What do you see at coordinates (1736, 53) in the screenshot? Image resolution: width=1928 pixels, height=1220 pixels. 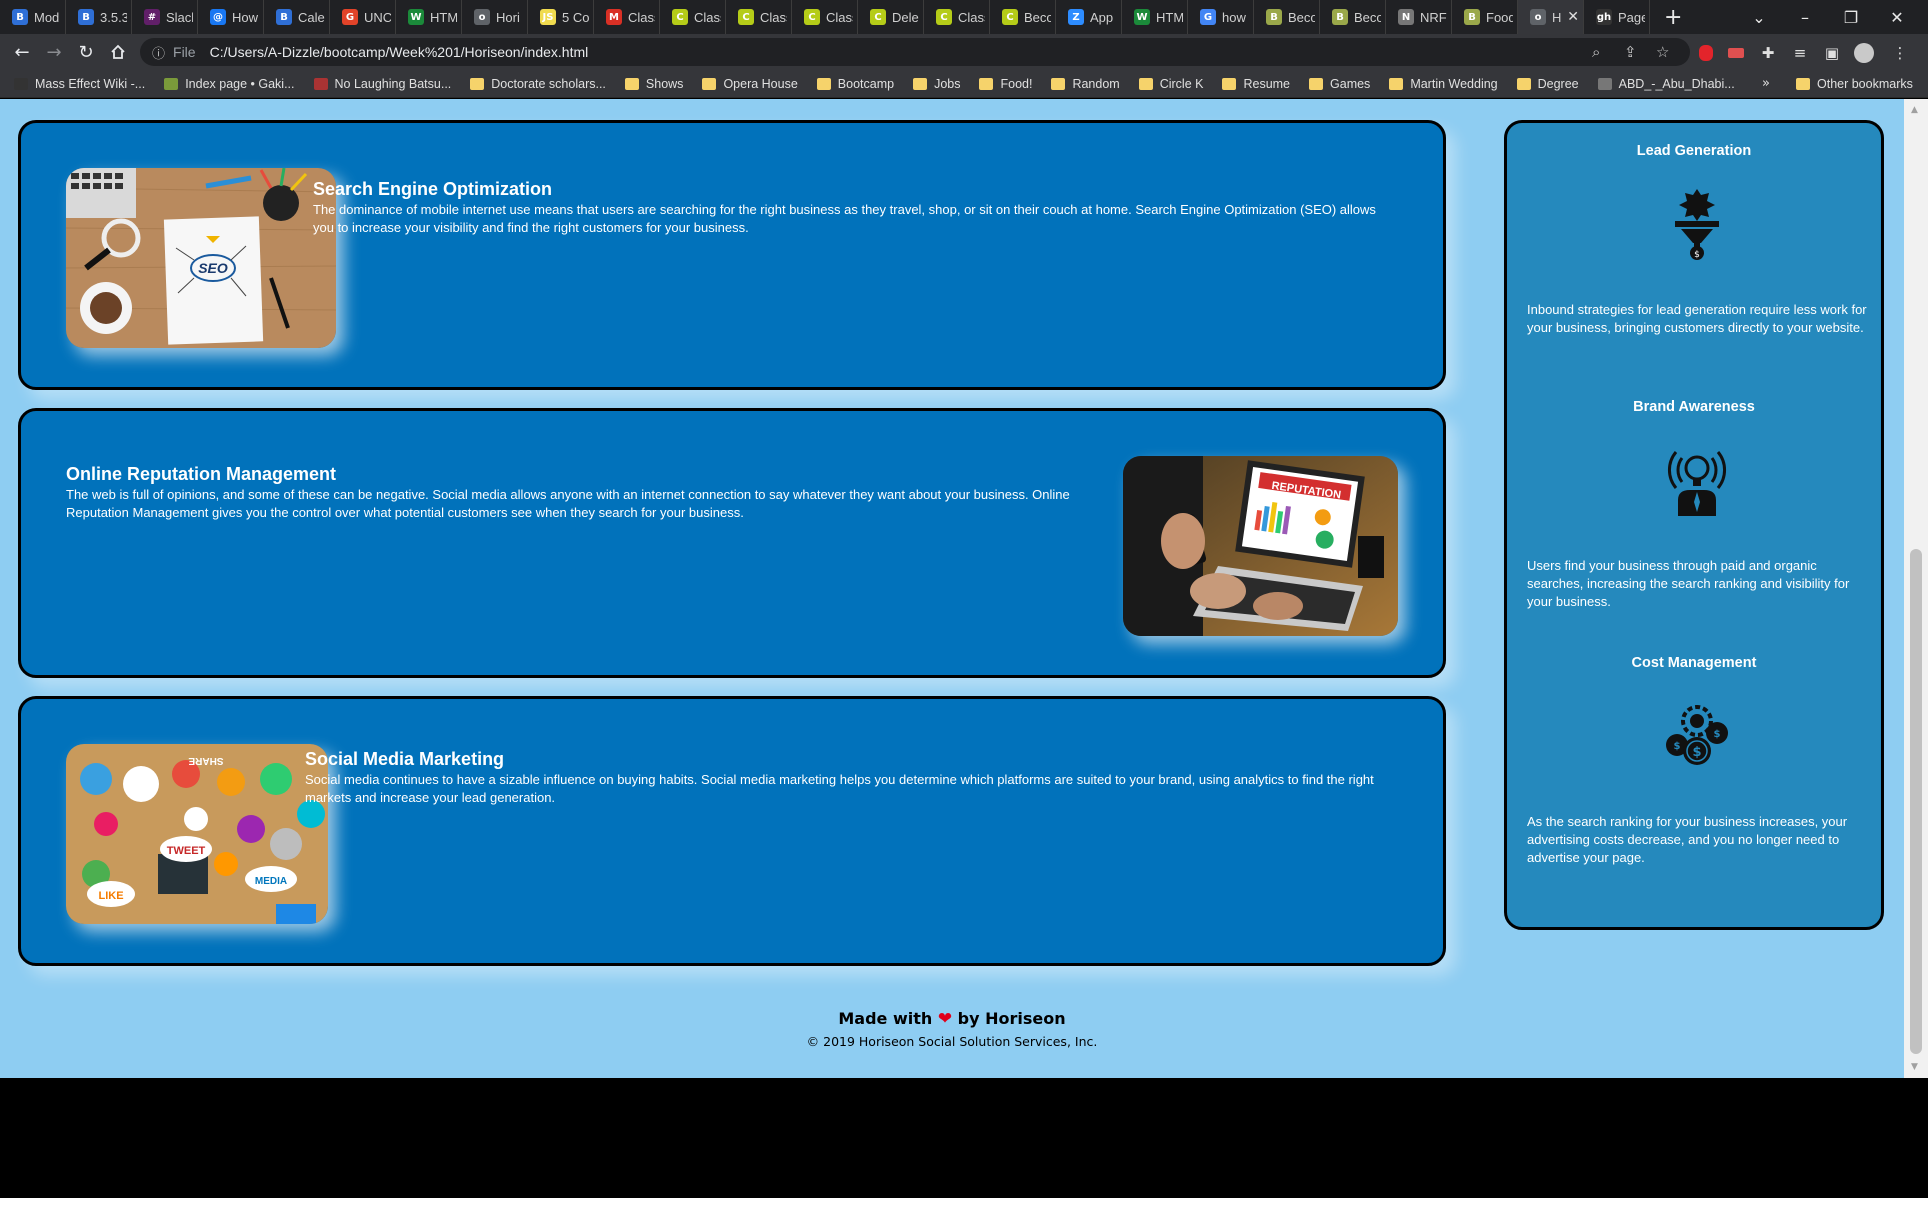 I see `video-extension-icon` at bounding box center [1736, 53].